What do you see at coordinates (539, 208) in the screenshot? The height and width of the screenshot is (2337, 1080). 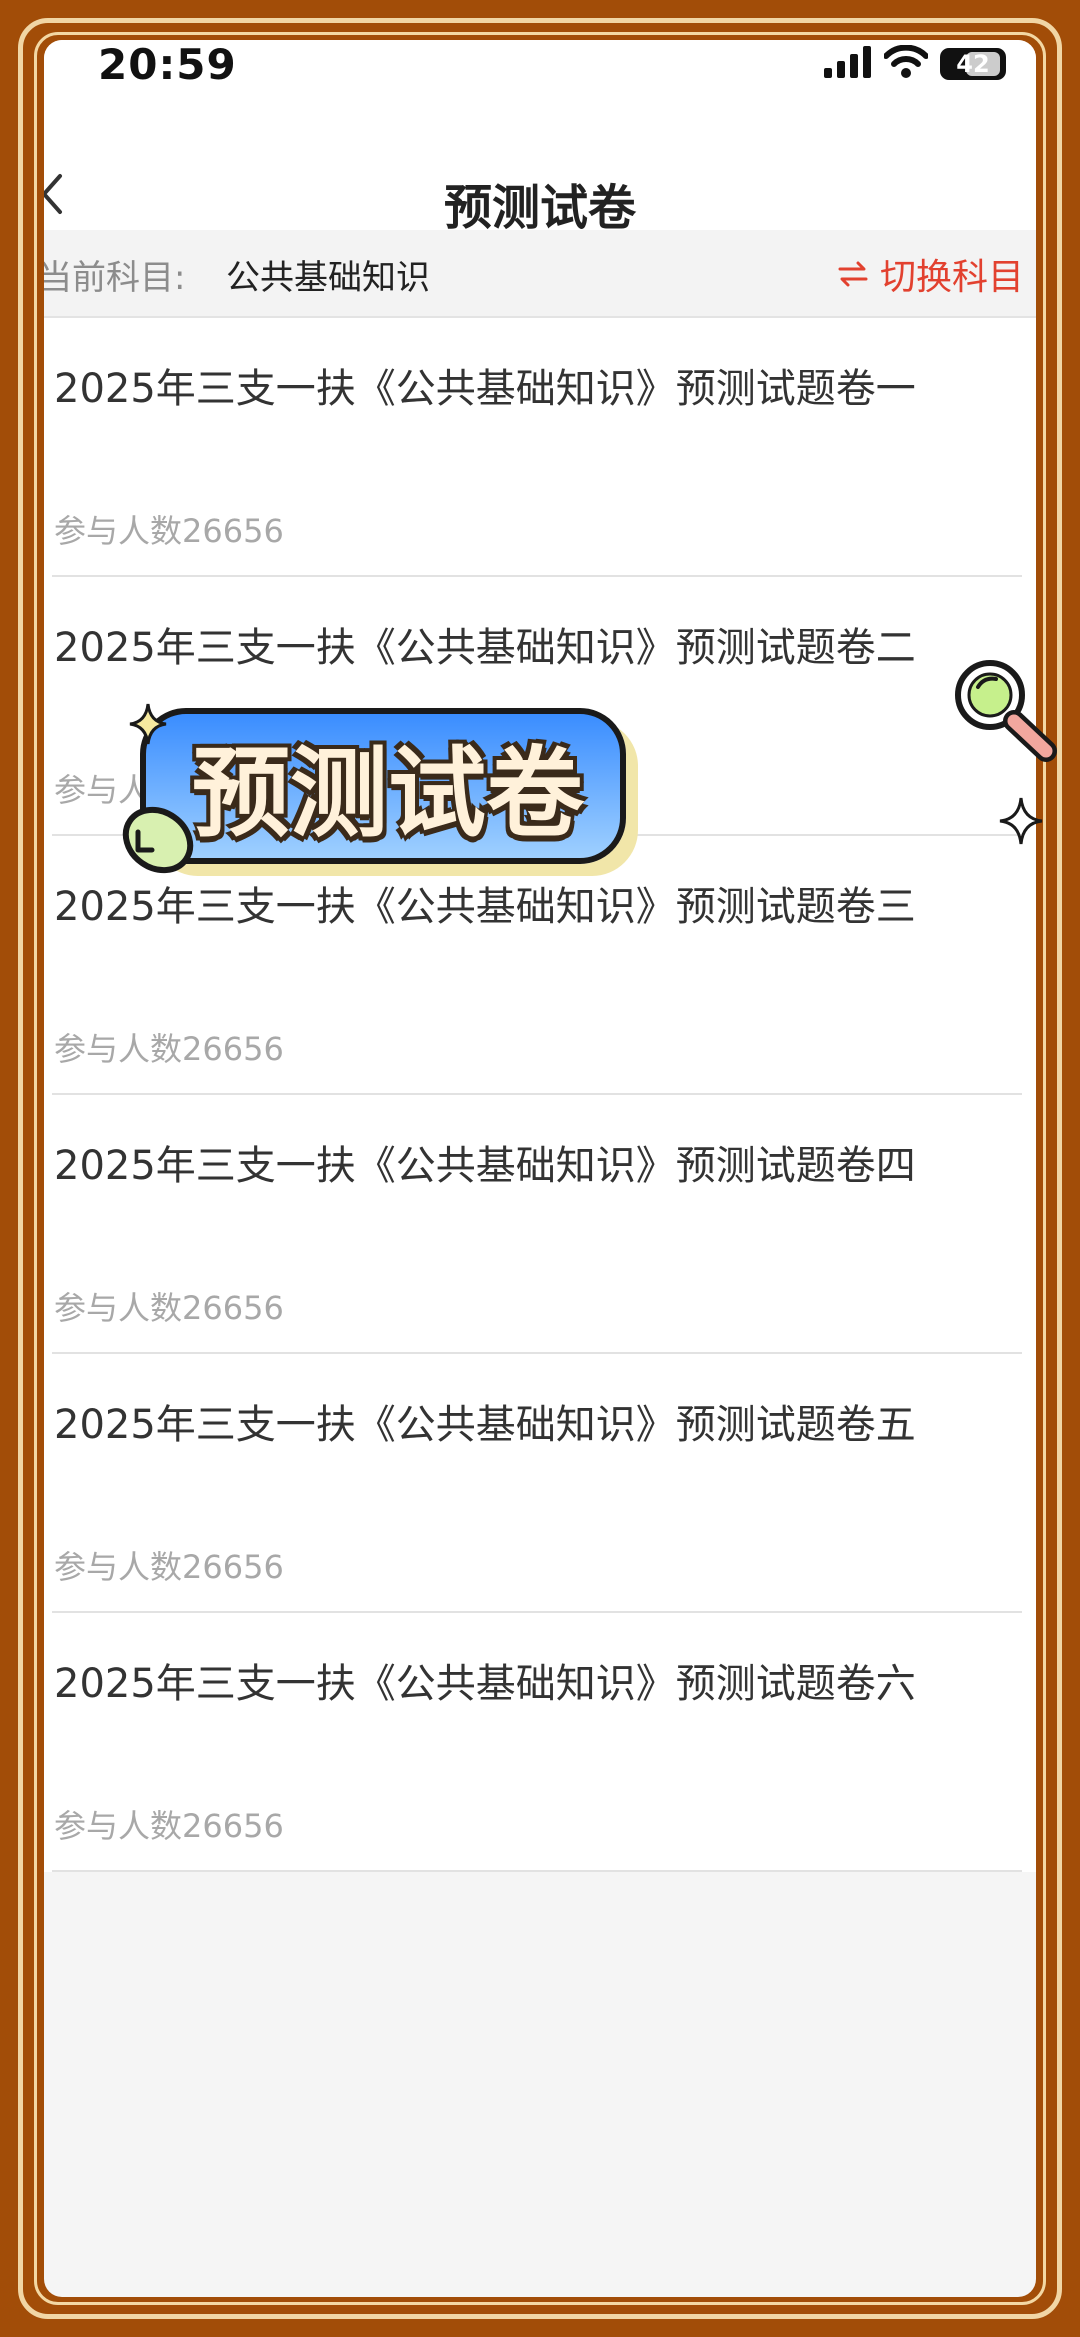 I see `page-title: 预测试卷` at bounding box center [539, 208].